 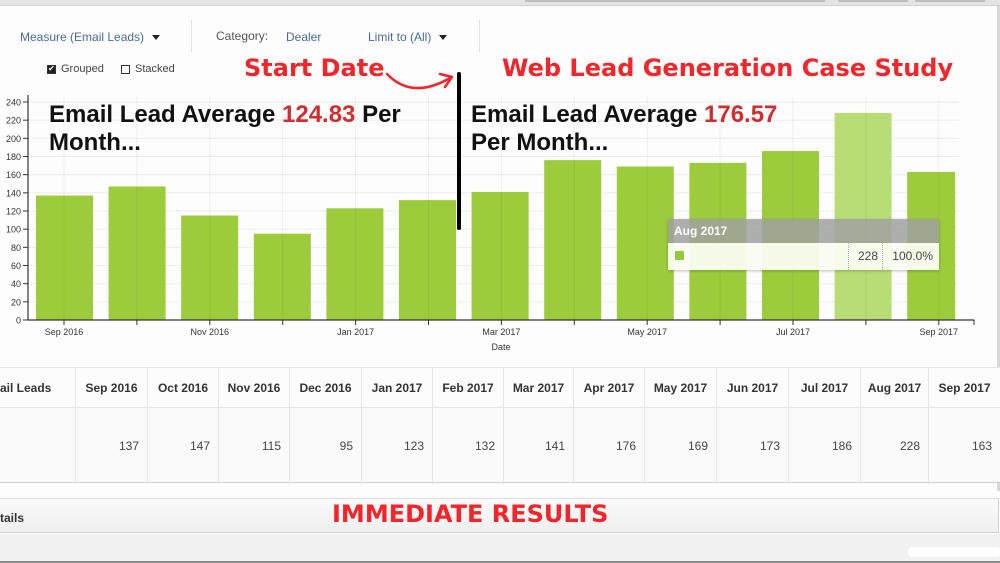 What do you see at coordinates (400, 37) in the screenshot?
I see `limit-label: Limit to (All)` at bounding box center [400, 37].